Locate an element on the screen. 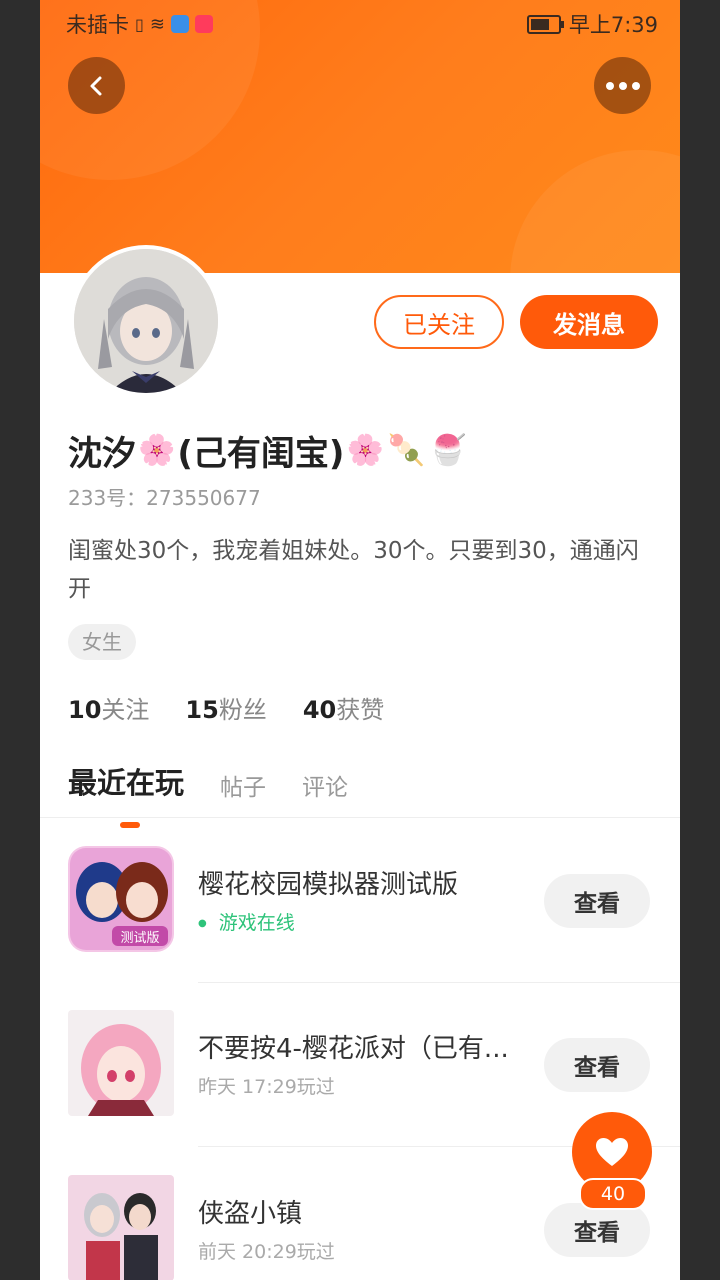 This screenshot has height=1280, width=720. like-count-badge: 40 is located at coordinates (613, 1194).